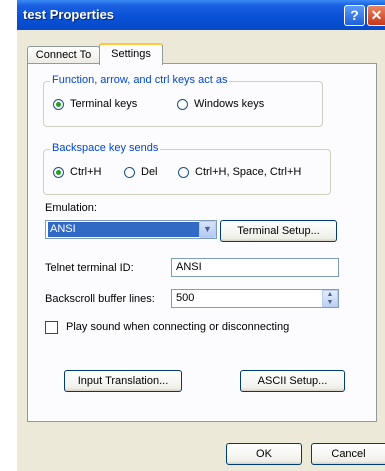  What do you see at coordinates (104, 104) in the screenshot?
I see `radio-label: Terminal keys` at bounding box center [104, 104].